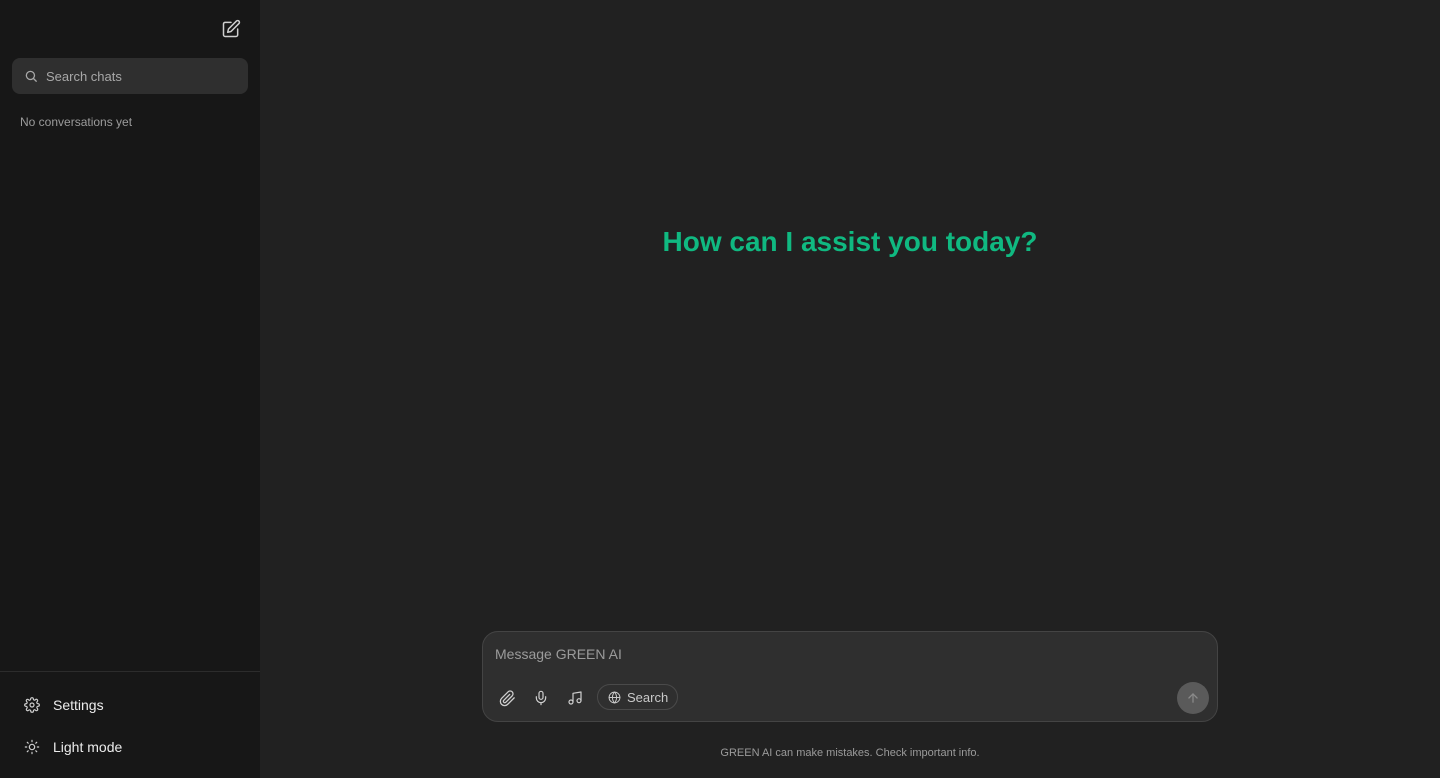 The height and width of the screenshot is (778, 1440). Describe the element at coordinates (32, 747) in the screenshot. I see `sun-icon` at that location.